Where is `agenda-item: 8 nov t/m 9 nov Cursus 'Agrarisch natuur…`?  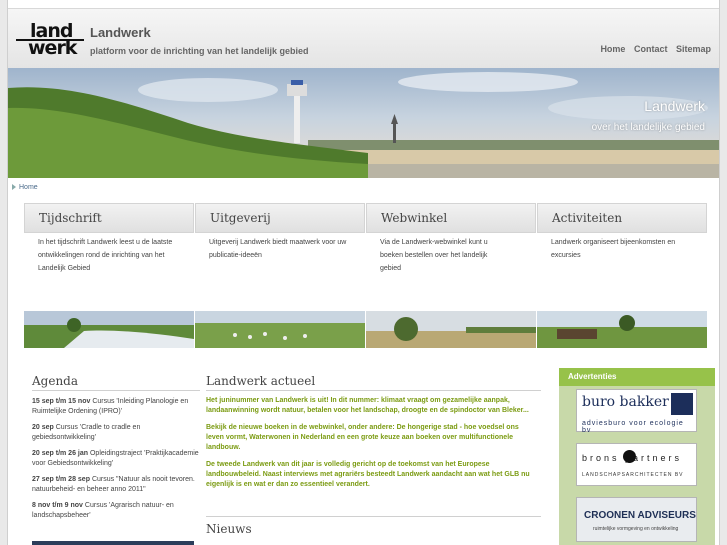 agenda-item: 8 nov t/m 9 nov Cursus 'Agrarisch natuur… is located at coordinates (116, 511).